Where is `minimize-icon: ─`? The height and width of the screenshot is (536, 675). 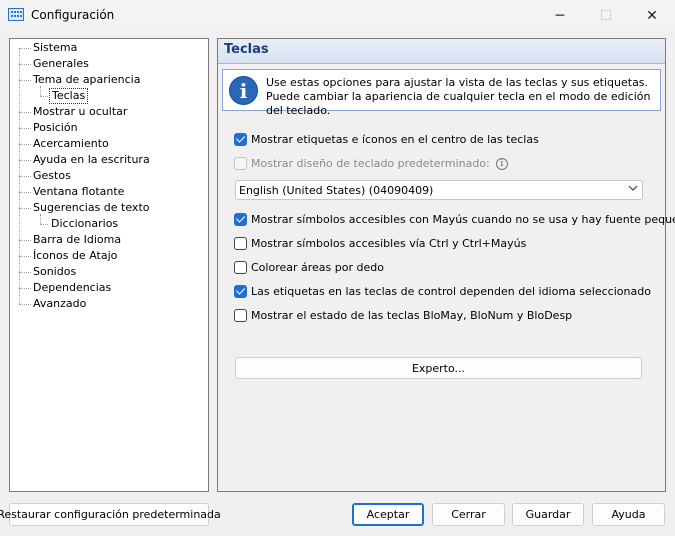 minimize-icon: ─ is located at coordinates (560, 15).